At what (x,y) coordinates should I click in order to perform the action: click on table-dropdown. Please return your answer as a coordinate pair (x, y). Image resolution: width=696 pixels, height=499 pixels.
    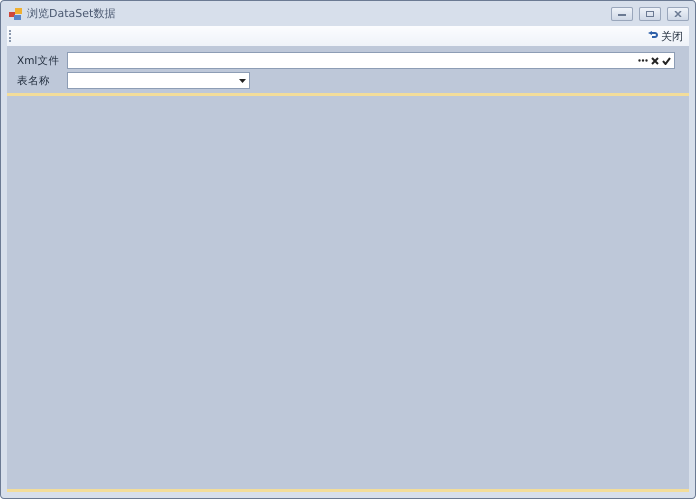
    Looking at the image, I should click on (158, 80).